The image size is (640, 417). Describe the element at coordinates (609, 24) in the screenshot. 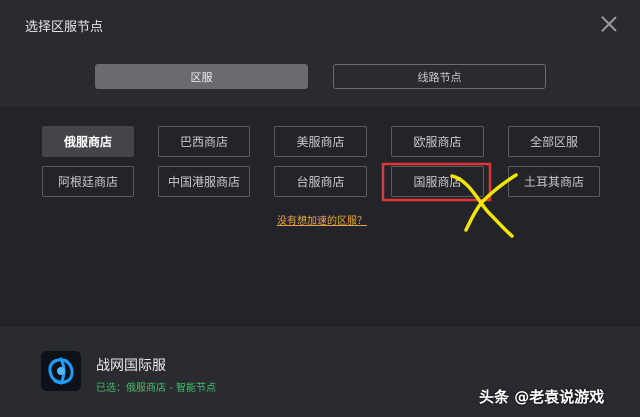

I see `close-icon` at that location.